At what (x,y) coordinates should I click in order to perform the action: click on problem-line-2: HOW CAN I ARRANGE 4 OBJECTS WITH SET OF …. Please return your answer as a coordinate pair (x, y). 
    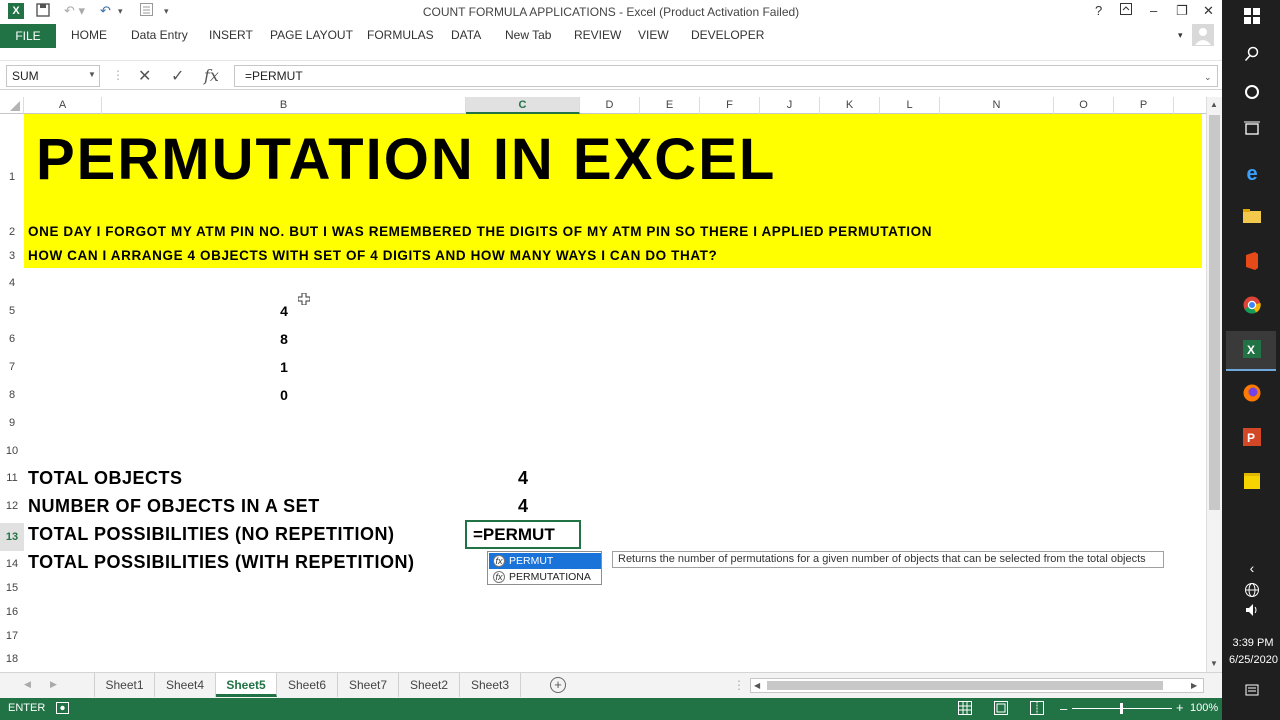
    Looking at the image, I should click on (372, 255).